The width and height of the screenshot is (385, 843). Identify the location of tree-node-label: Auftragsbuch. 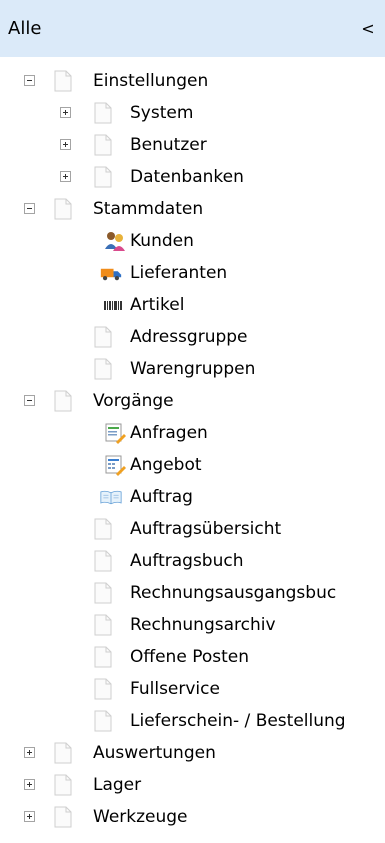
(187, 561).